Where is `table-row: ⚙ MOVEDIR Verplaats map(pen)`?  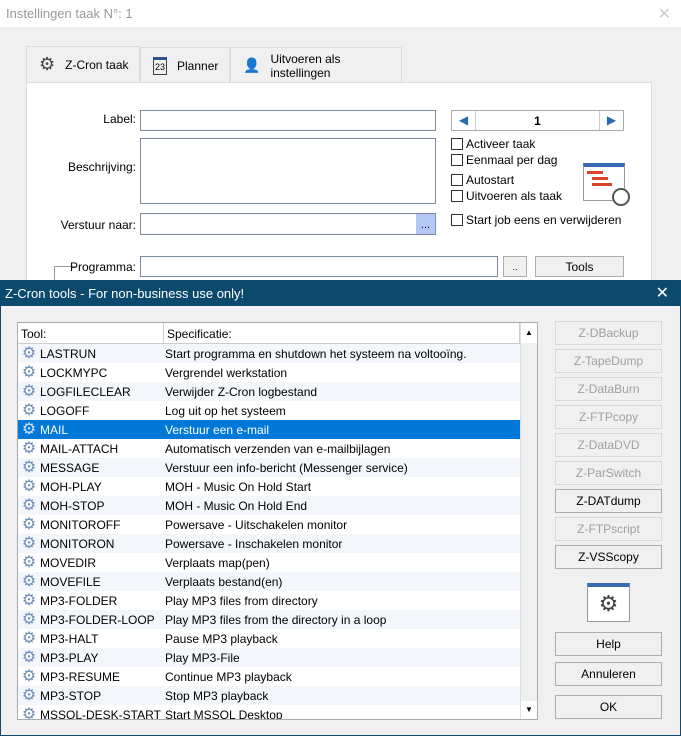
table-row: ⚙ MOVEDIR Verplaats map(pen) is located at coordinates (269, 562).